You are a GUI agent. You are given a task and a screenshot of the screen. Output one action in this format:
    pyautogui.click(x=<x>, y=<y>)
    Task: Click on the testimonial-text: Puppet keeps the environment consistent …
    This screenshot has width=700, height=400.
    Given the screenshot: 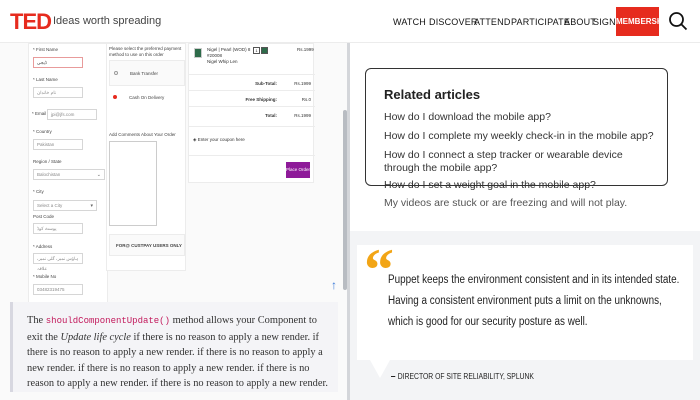 What is the action you would take?
    pyautogui.click(x=534, y=301)
    